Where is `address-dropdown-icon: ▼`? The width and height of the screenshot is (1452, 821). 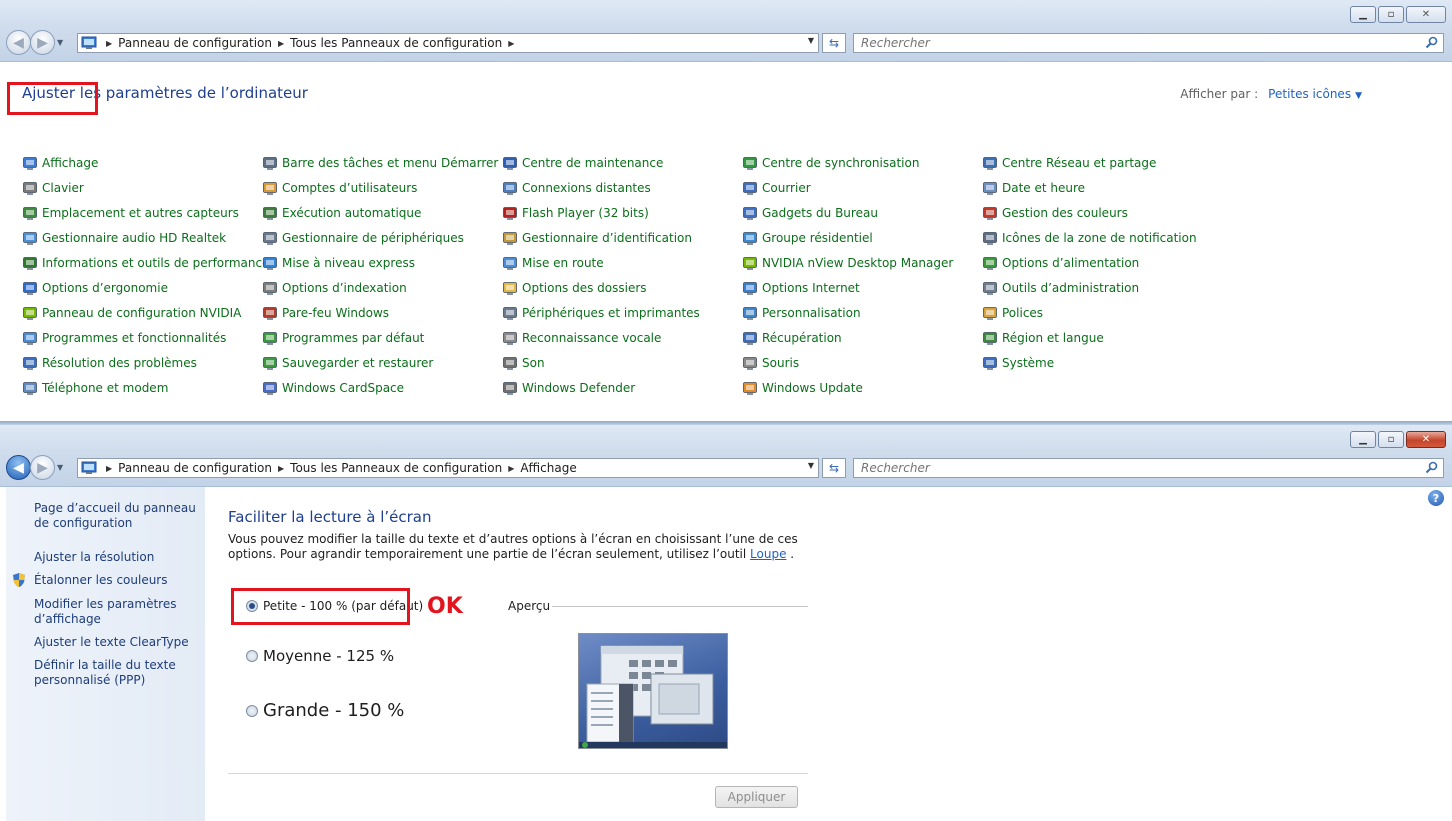
address-dropdown-icon: ▼ is located at coordinates (811, 465).